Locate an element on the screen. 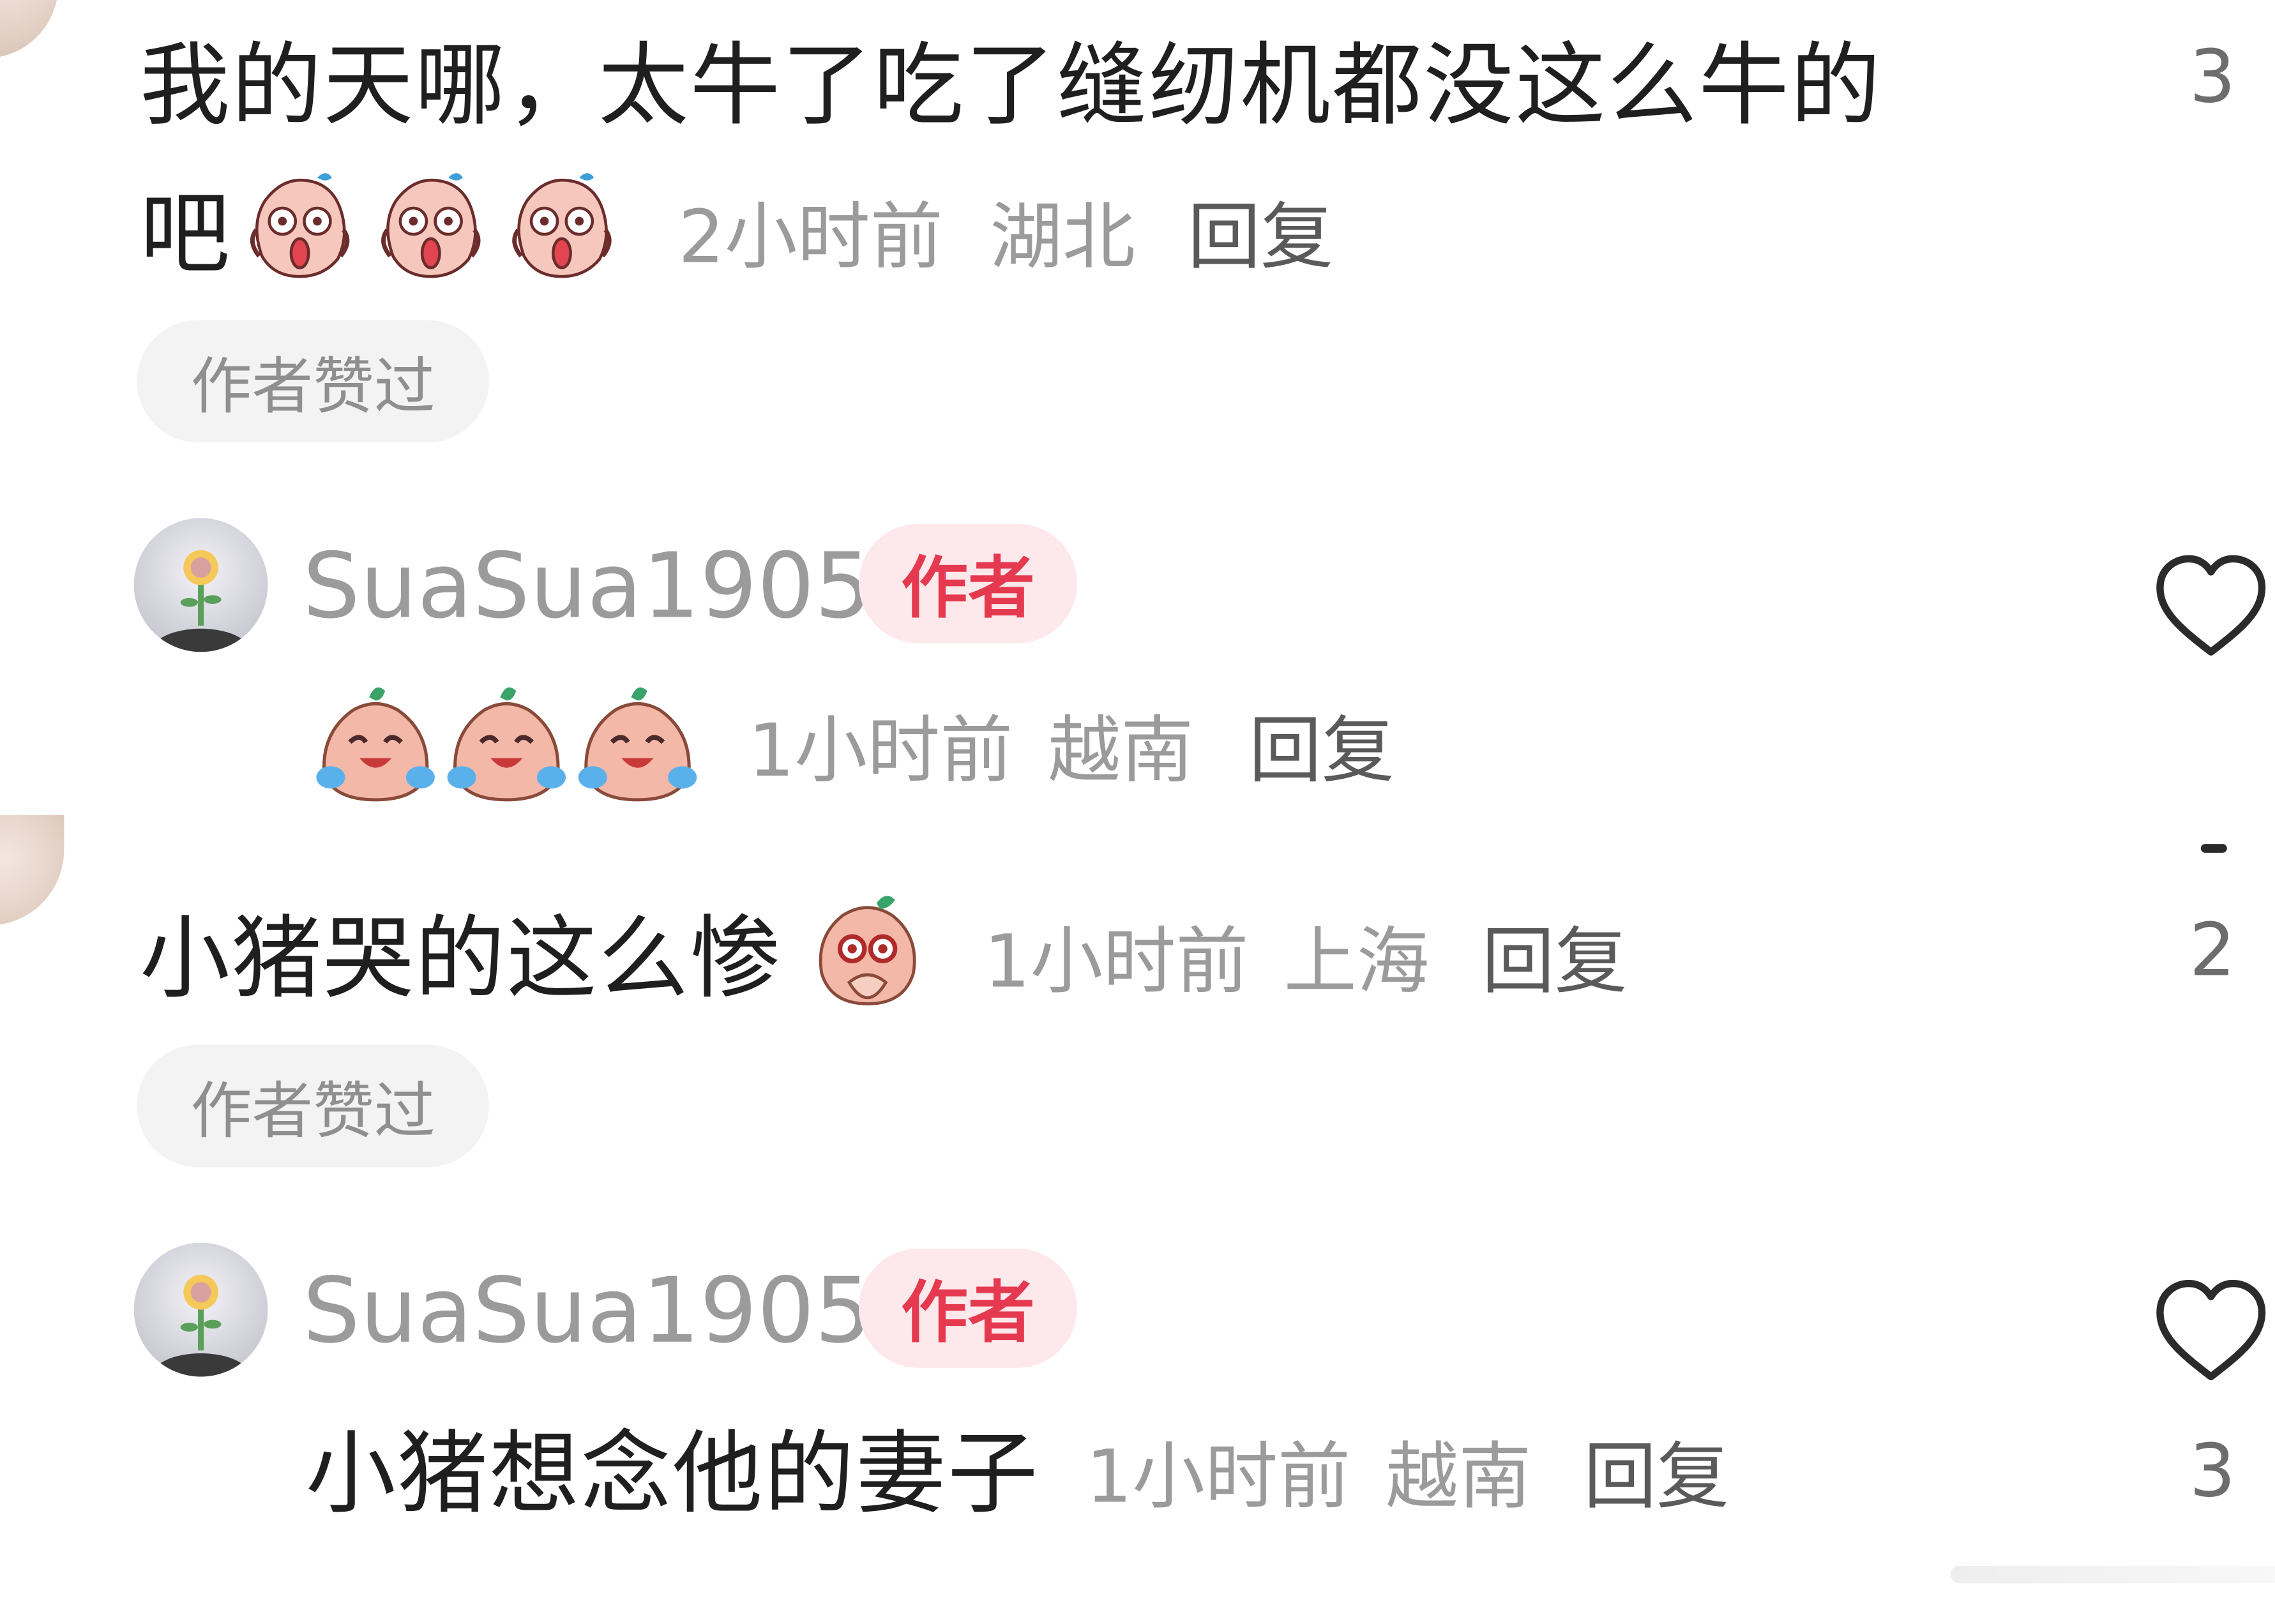 This screenshot has width=2275, height=1624. comment-location: 上海 is located at coordinates (1356, 961).